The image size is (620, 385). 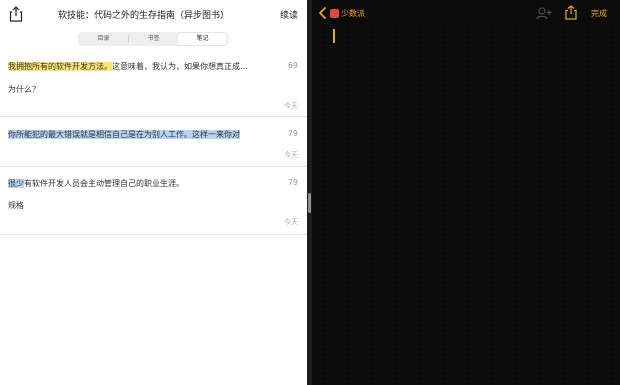 What do you see at coordinates (104, 183) in the screenshot?
I see `note-excerpt: 有软件开发人员会主动管理自己的职业生涯。` at bounding box center [104, 183].